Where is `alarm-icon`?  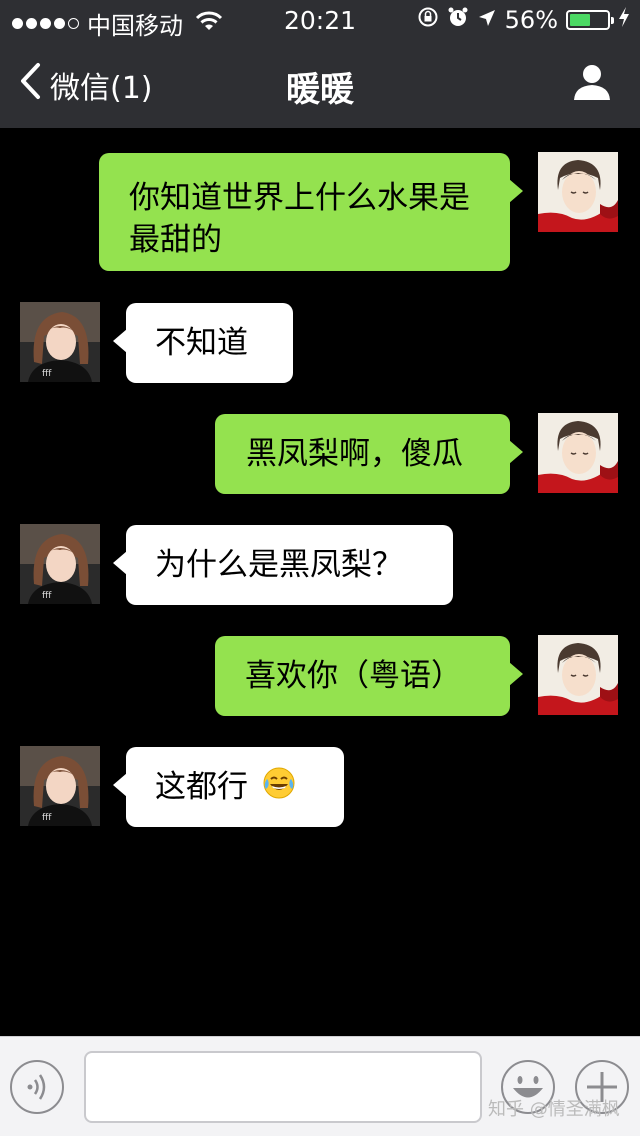 alarm-icon is located at coordinates (458, 20).